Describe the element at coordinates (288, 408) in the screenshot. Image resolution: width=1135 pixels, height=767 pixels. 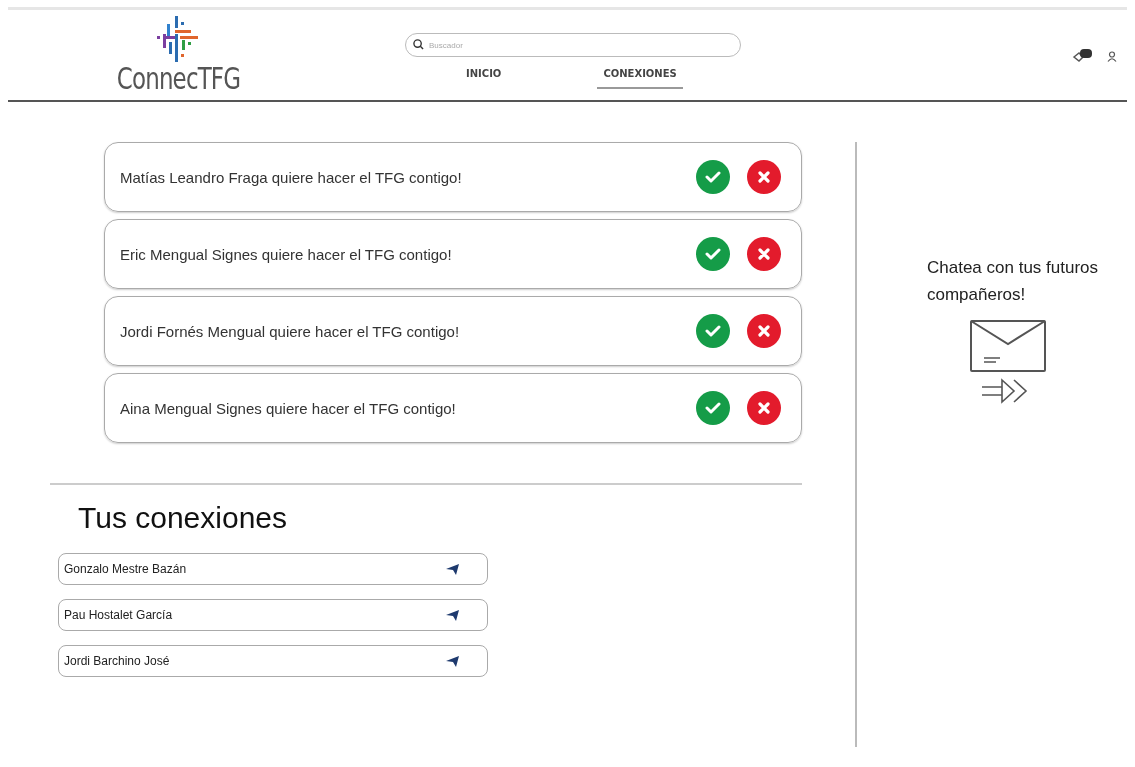
I see `request-message: Aina Mengual Signes quiere hacer el TFG contigo!` at that location.